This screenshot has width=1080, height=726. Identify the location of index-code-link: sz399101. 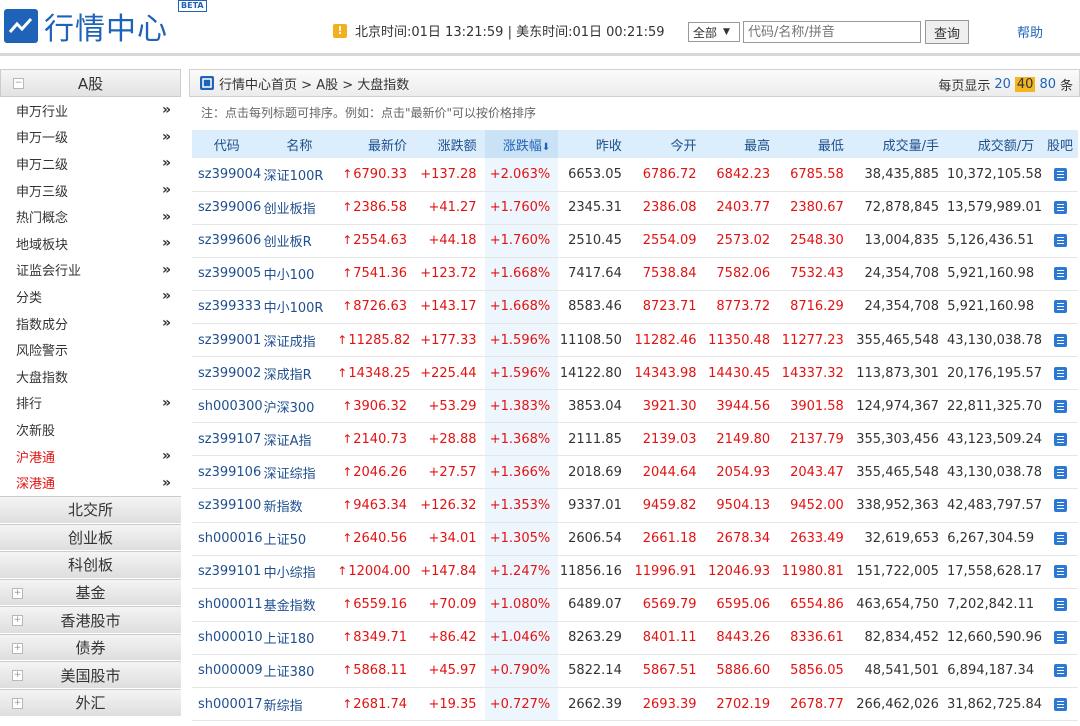
(227, 572).